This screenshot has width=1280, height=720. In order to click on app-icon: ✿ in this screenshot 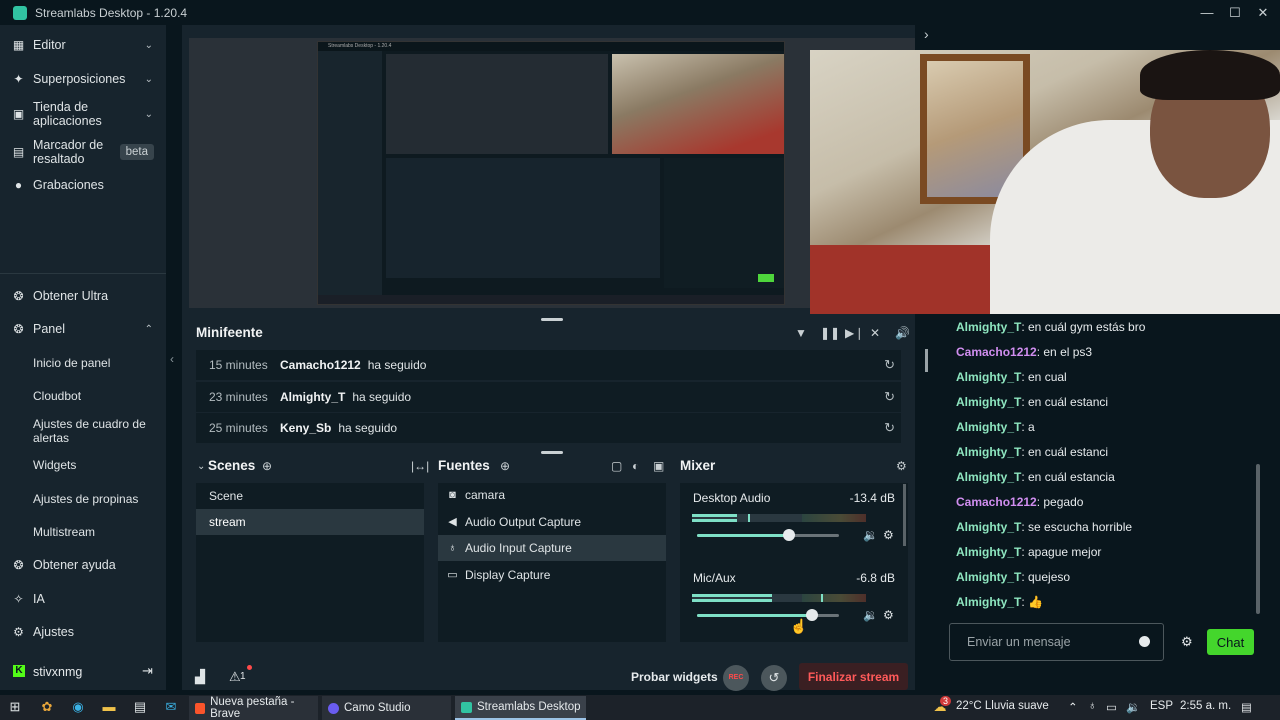, I will do `click(47, 707)`.